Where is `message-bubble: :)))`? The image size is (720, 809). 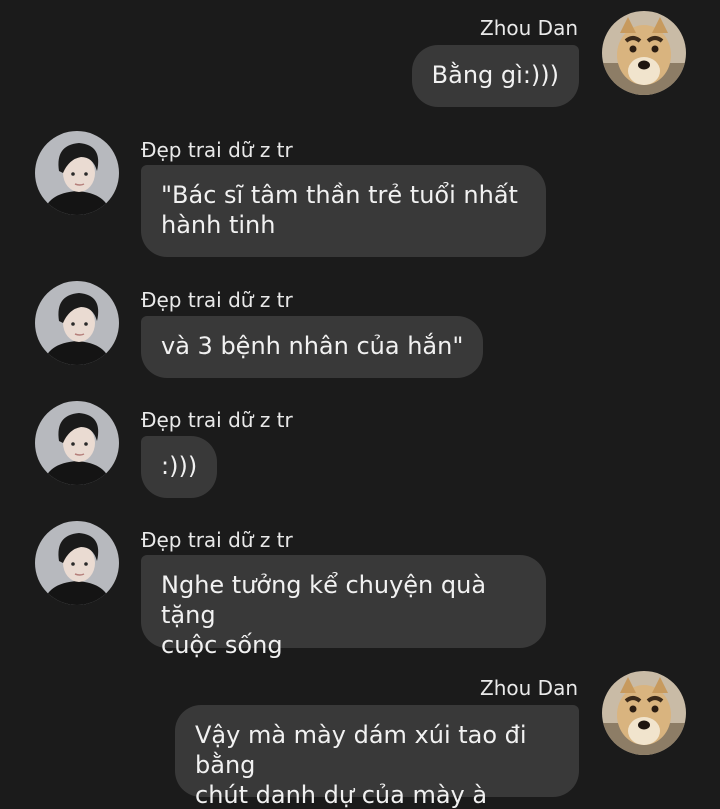 message-bubble: :))) is located at coordinates (179, 467).